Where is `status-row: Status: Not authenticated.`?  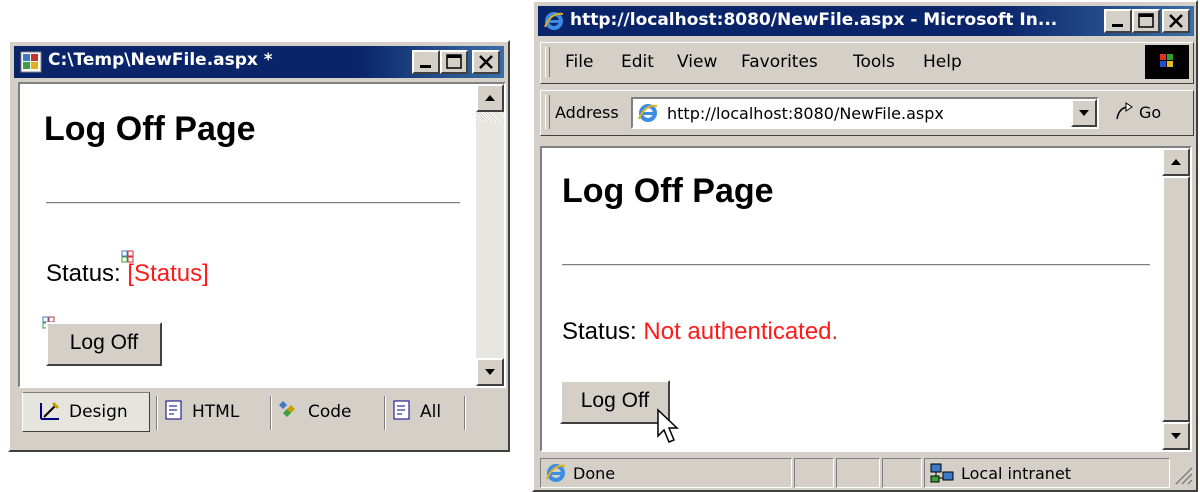 status-row: Status: Not authenticated. is located at coordinates (700, 332).